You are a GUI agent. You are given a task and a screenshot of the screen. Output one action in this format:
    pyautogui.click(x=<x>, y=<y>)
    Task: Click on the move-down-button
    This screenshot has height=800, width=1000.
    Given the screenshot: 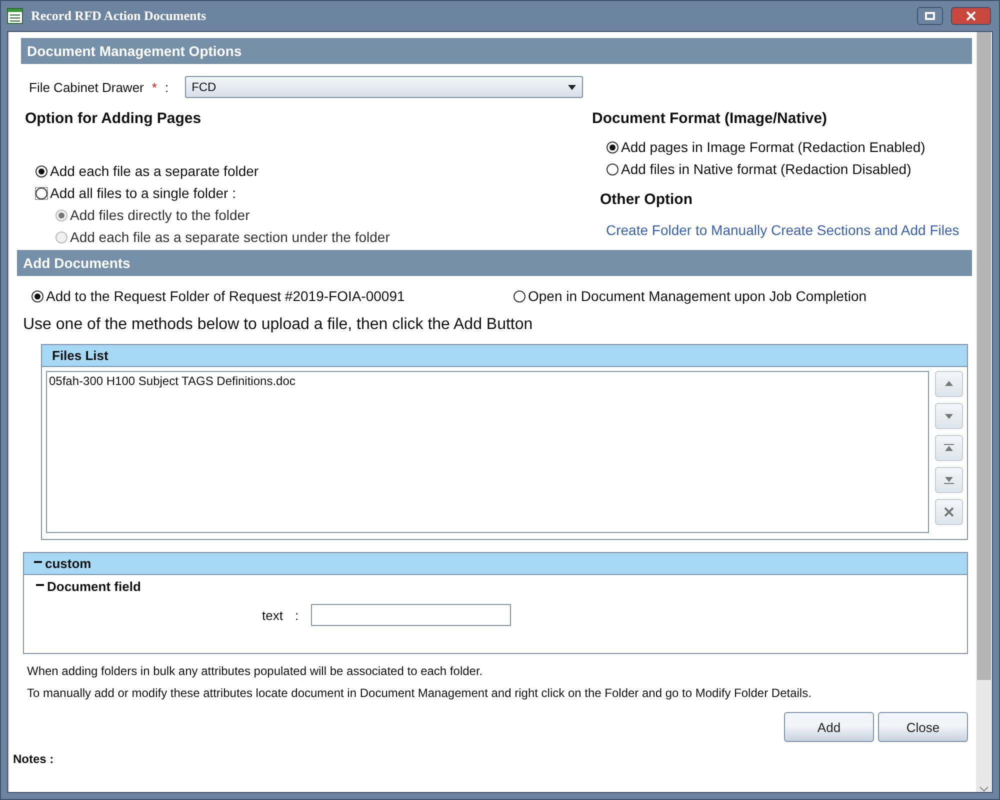 What is the action you would take?
    pyautogui.click(x=949, y=416)
    